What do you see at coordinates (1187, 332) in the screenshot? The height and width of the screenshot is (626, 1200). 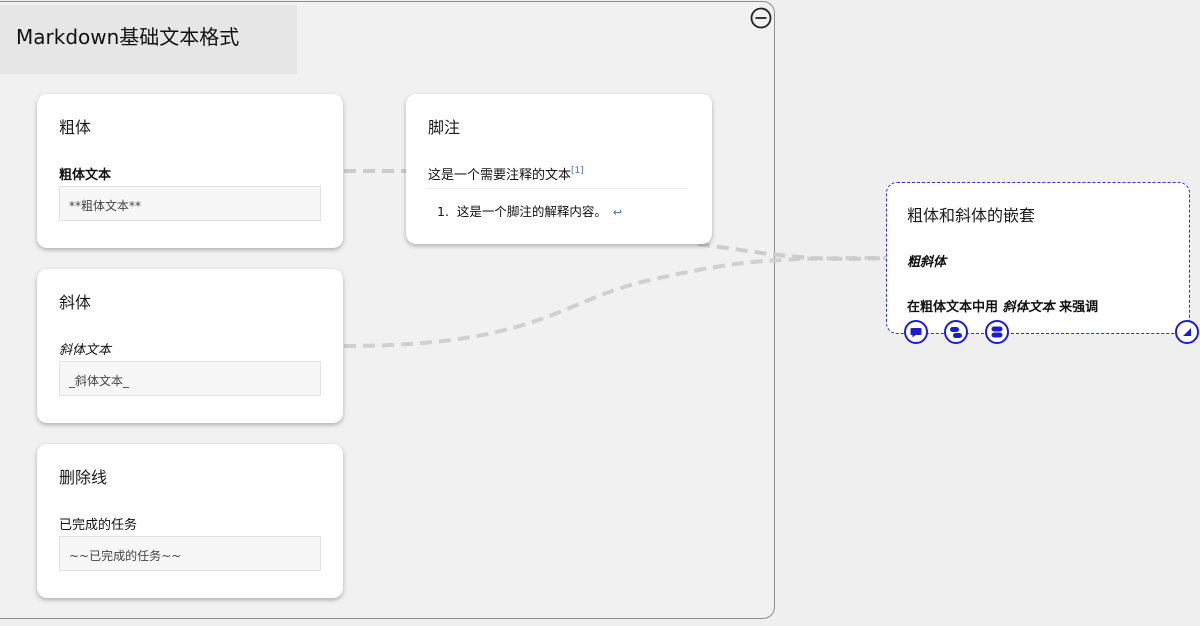 I see `resize-icon` at bounding box center [1187, 332].